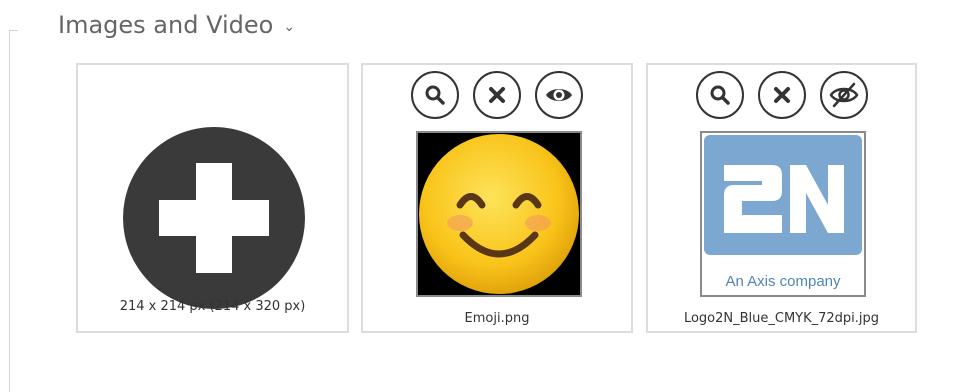 The width and height of the screenshot is (977, 392). I want to click on company-logo-image, so click(783, 214).